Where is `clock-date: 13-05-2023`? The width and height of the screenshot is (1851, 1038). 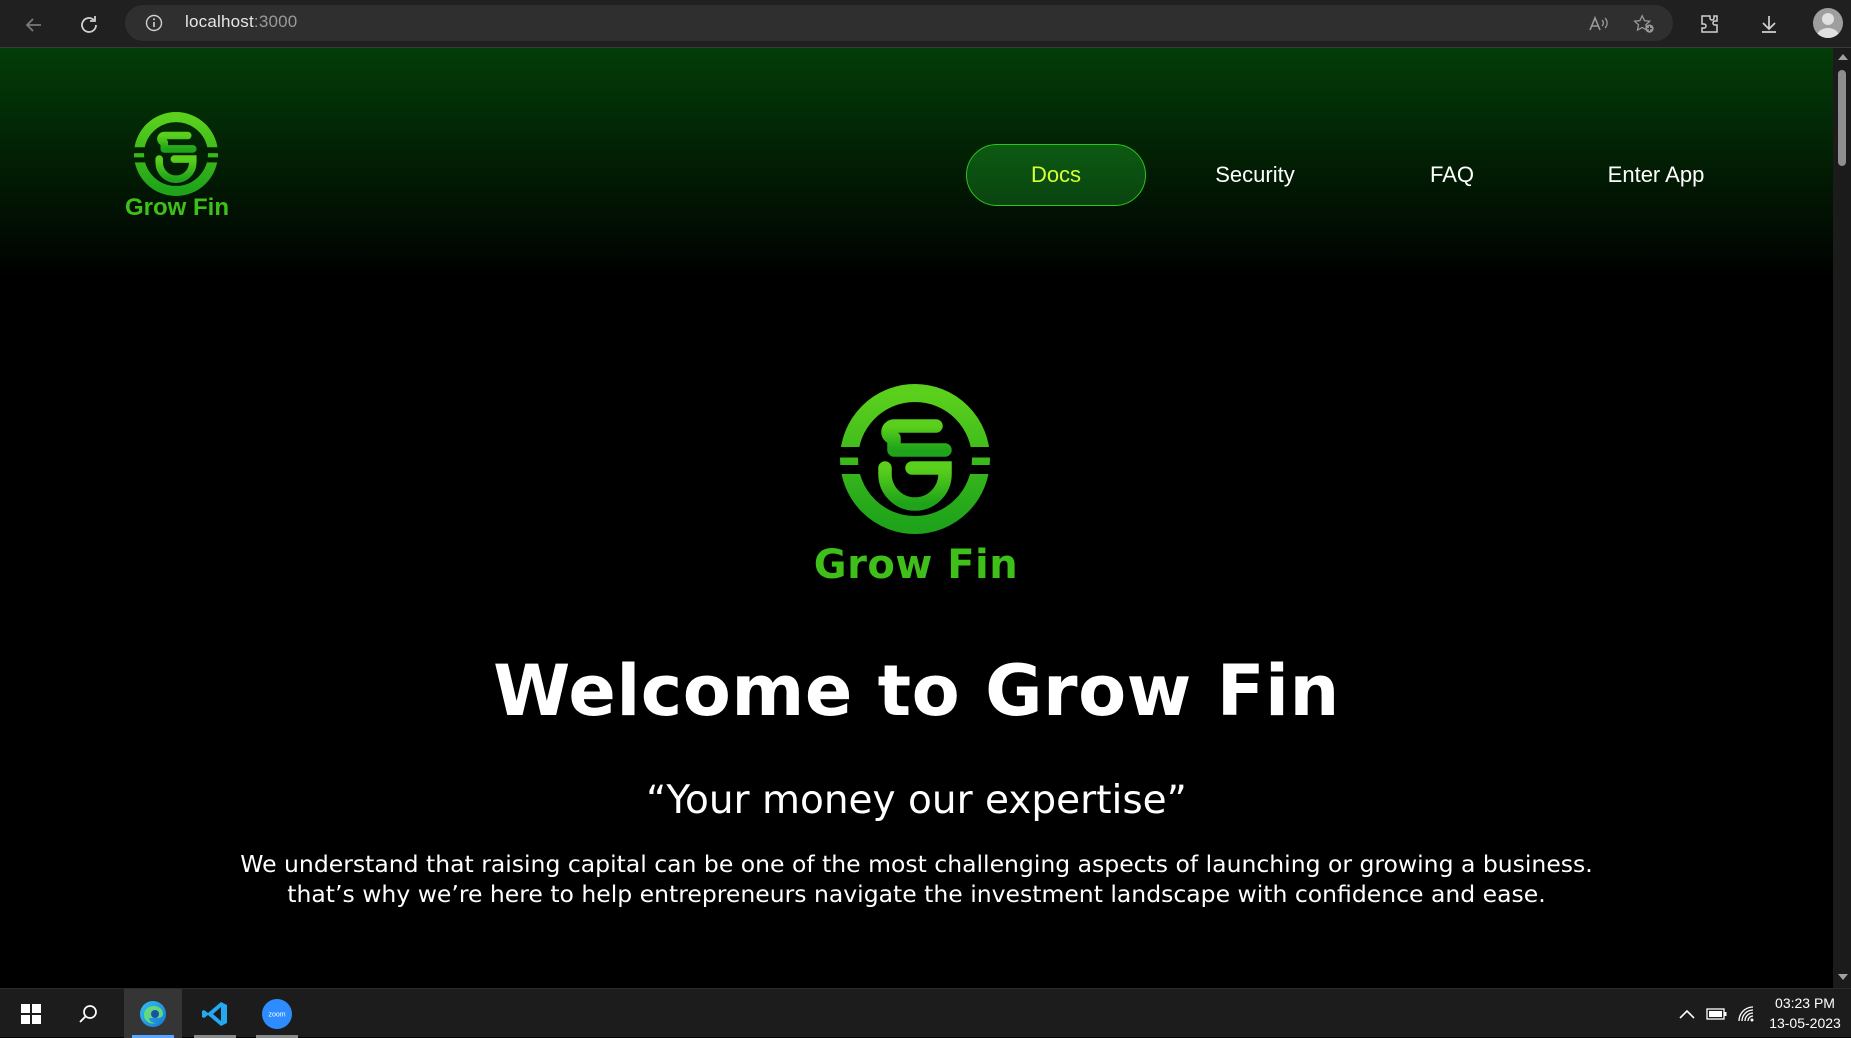
clock-date: 13-05-2023 is located at coordinates (1805, 1023).